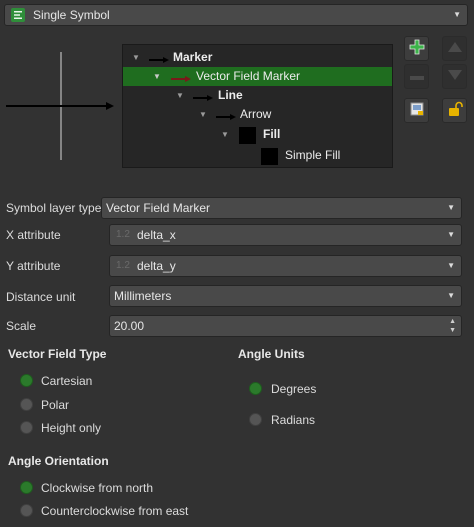 Image resolution: width=474 pixels, height=527 pixels. Describe the element at coordinates (293, 420) in the screenshot. I see `radio-label-radians: Radians` at that location.